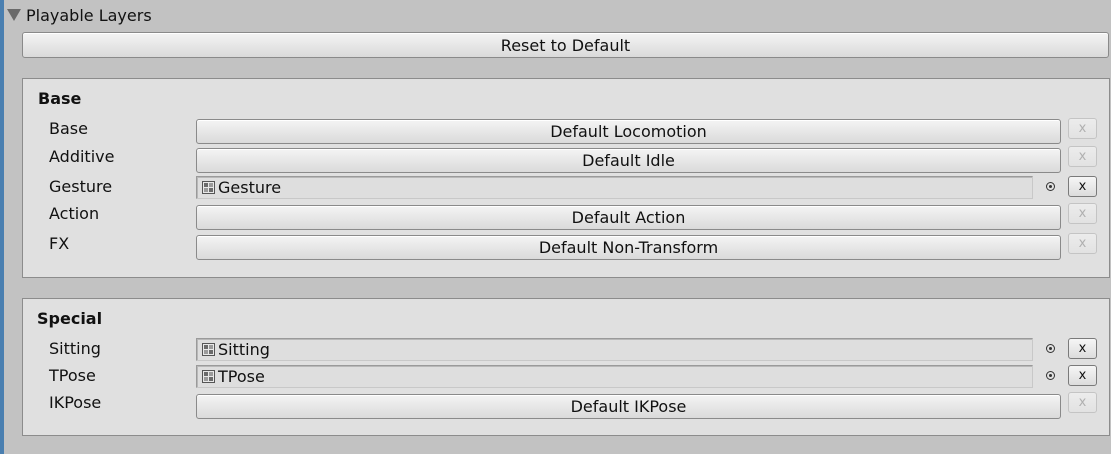 This screenshot has width=1111, height=454. Describe the element at coordinates (628, 131) in the screenshot. I see `base-layer-default-button: Default Locomotion` at that location.